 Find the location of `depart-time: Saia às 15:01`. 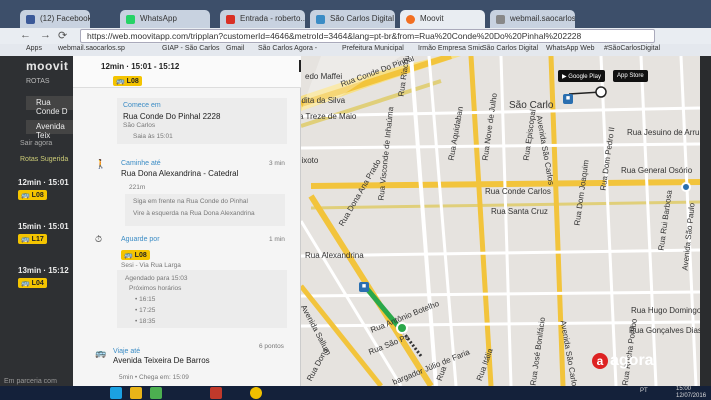

depart-time: Saia às 15:01 is located at coordinates (153, 136).